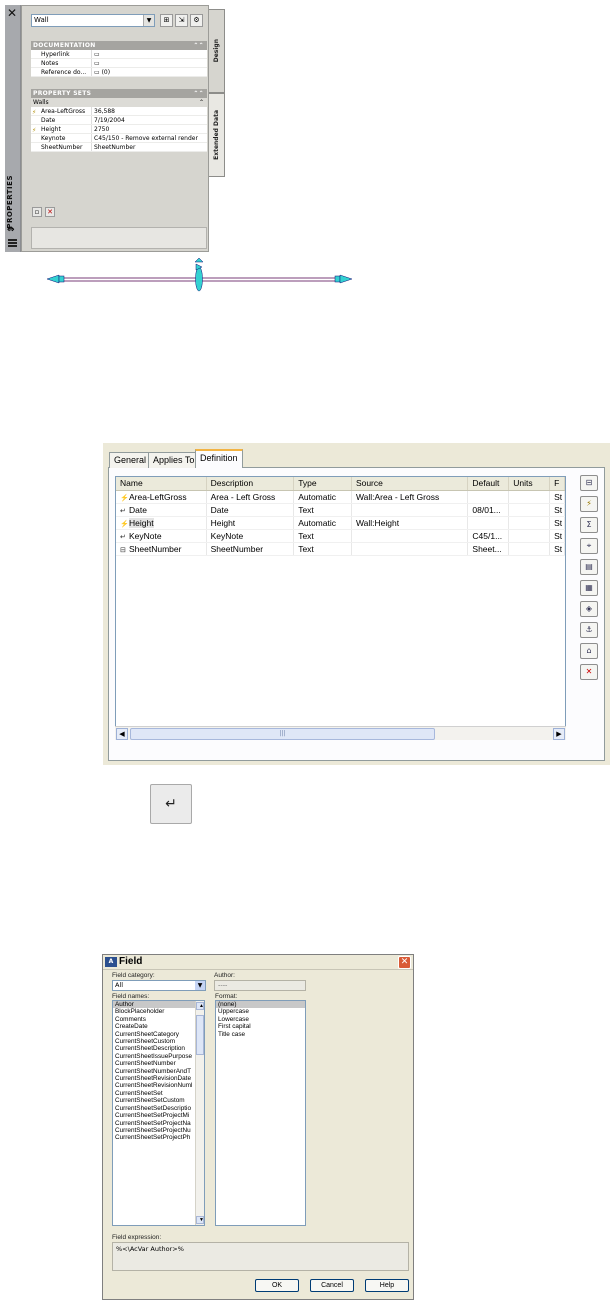  What do you see at coordinates (589, 609) in the screenshot?
I see `add-graphic-property-button: ◈` at bounding box center [589, 609].